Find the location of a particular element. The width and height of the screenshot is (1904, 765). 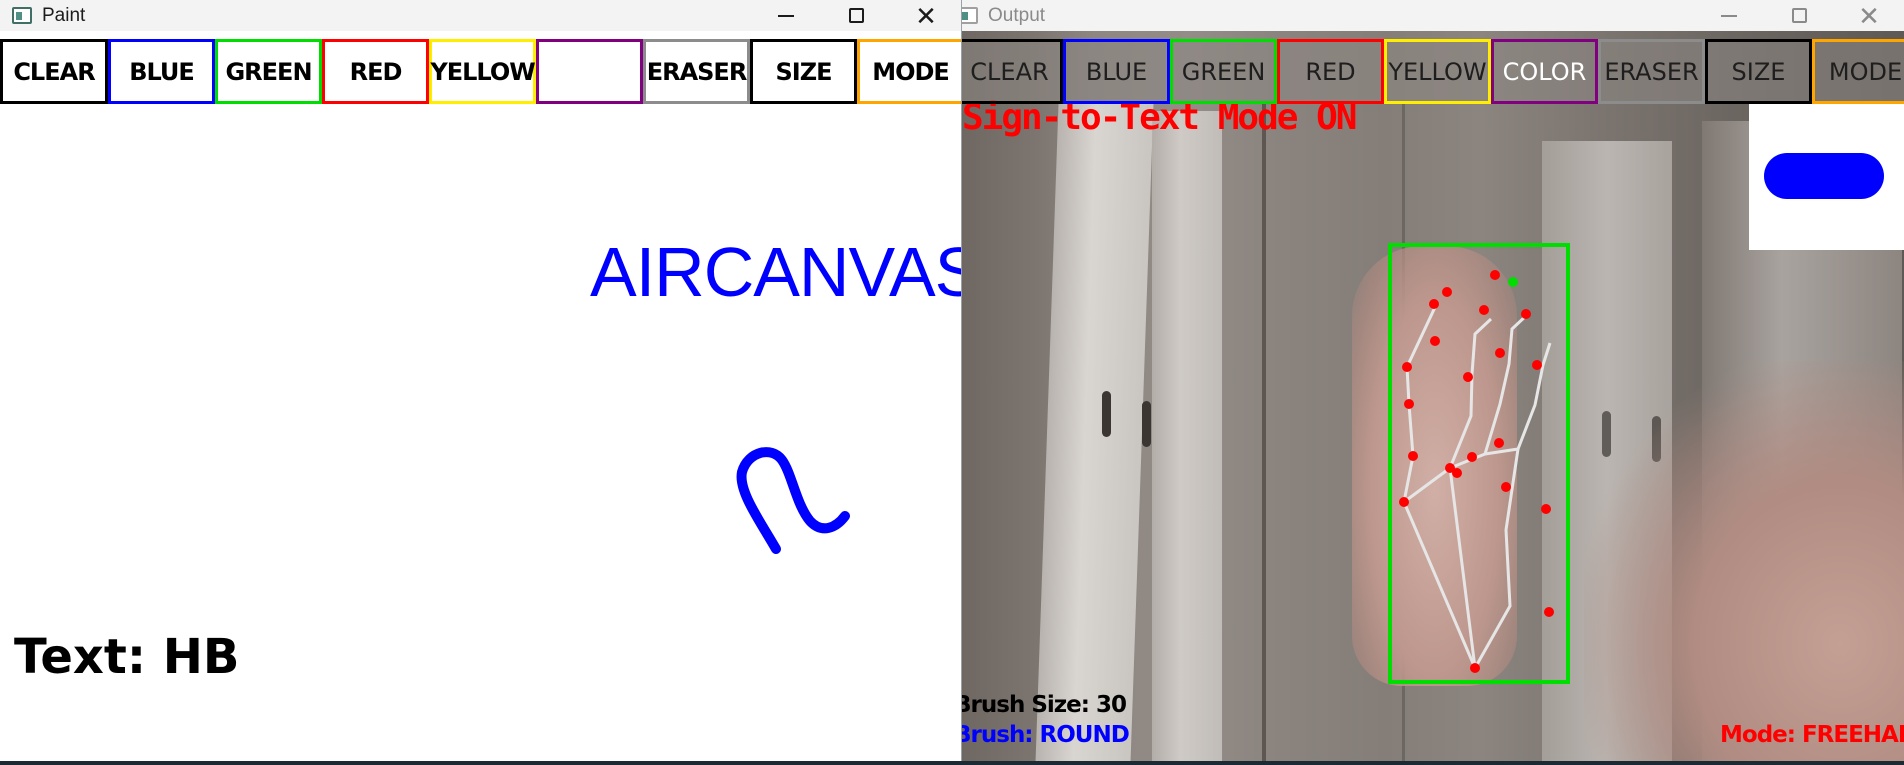

output-red-button: RED is located at coordinates (1330, 71).